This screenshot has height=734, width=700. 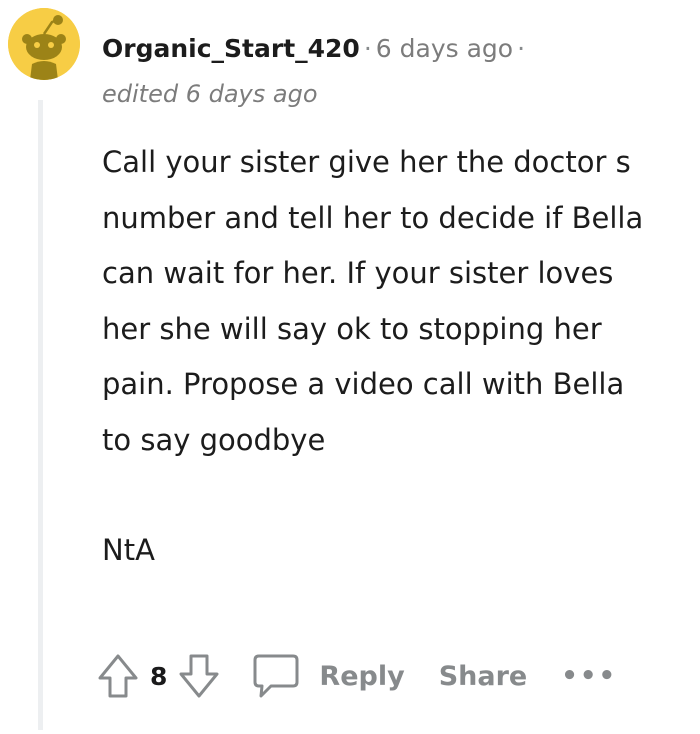 I want to click on arrow-down-icon, so click(x=199, y=676).